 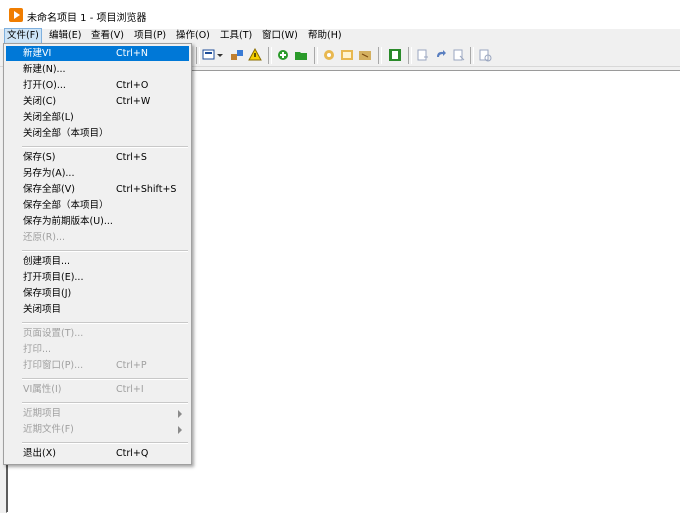 I want to click on chevron-down-icon, so click(x=223, y=55).